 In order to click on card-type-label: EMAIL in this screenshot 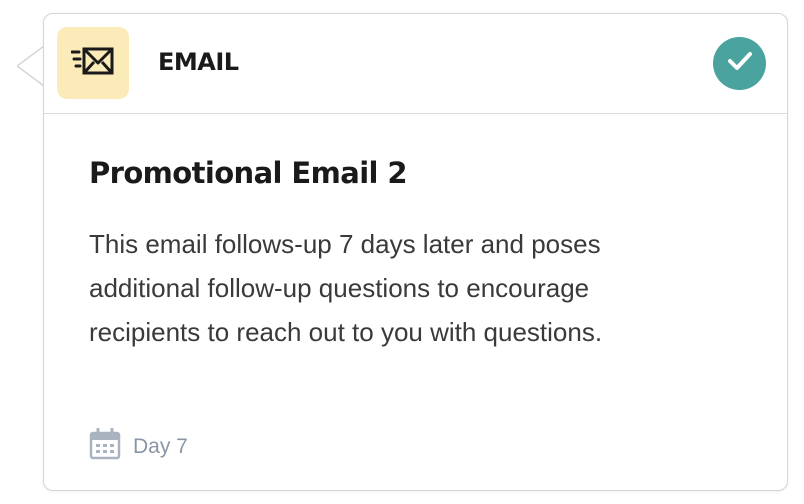, I will do `click(198, 62)`.